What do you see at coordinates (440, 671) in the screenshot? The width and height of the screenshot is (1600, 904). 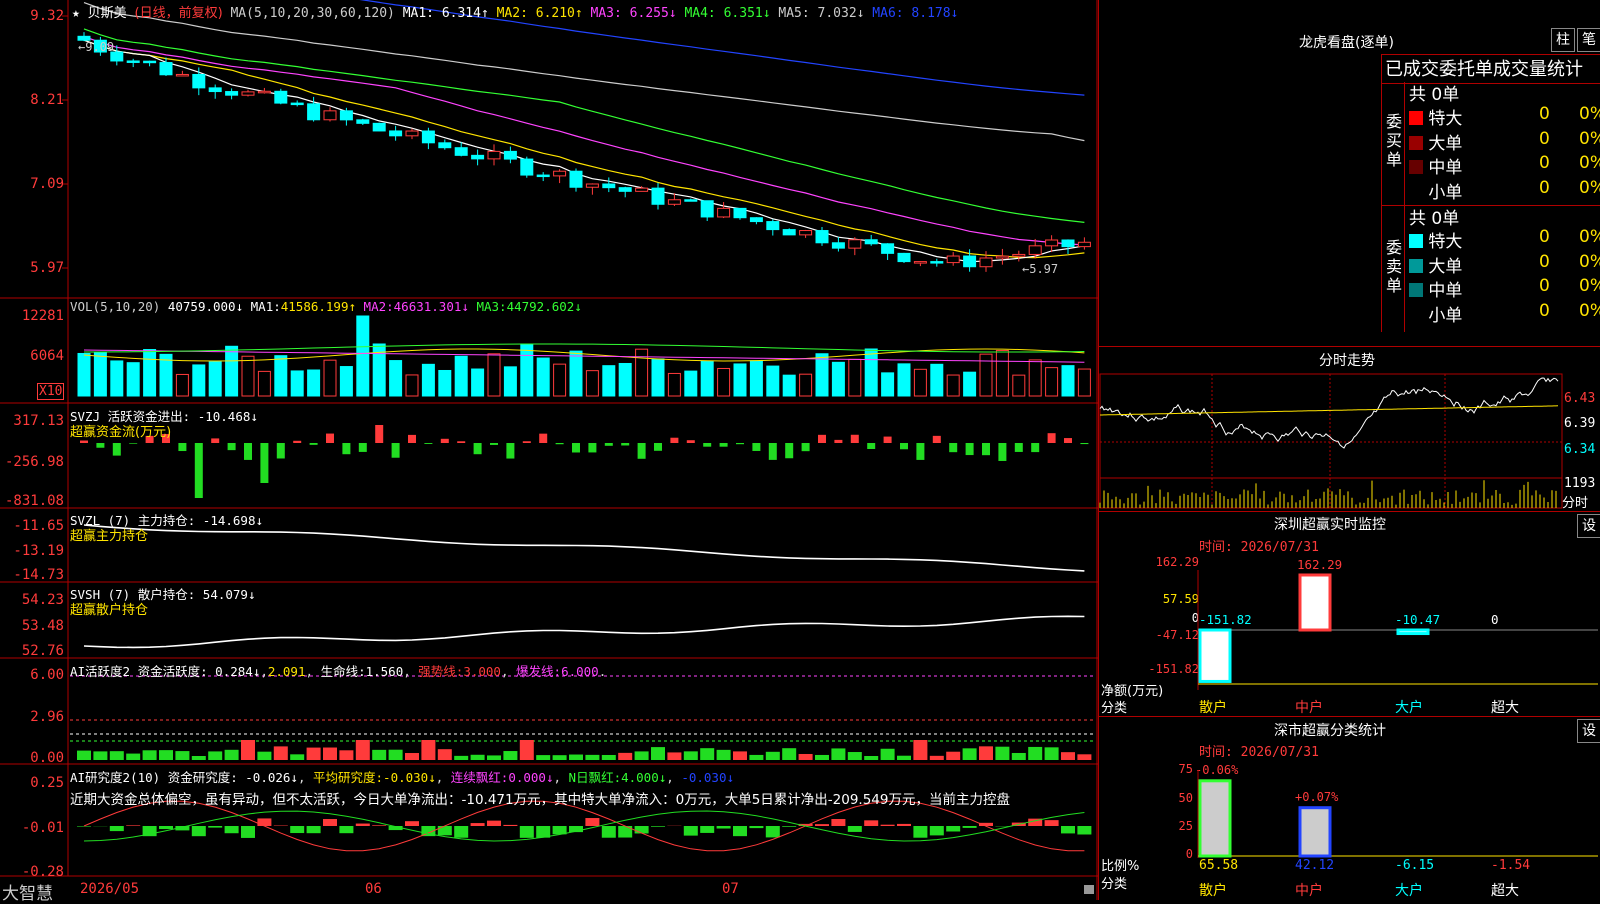 I see `ai1-strong-label: 强势线:` at bounding box center [440, 671].